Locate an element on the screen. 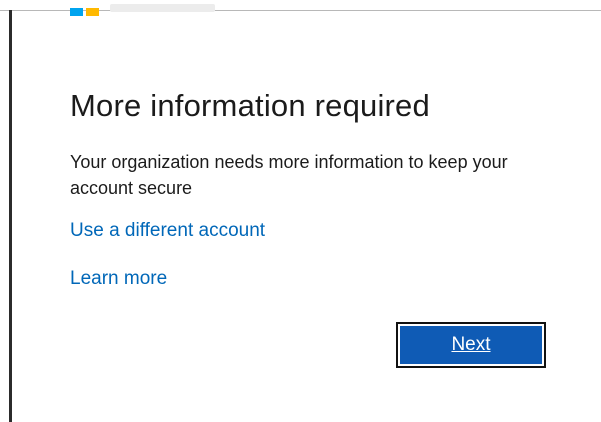 This screenshot has width=601, height=422. logo-wordmark is located at coordinates (162, 8).